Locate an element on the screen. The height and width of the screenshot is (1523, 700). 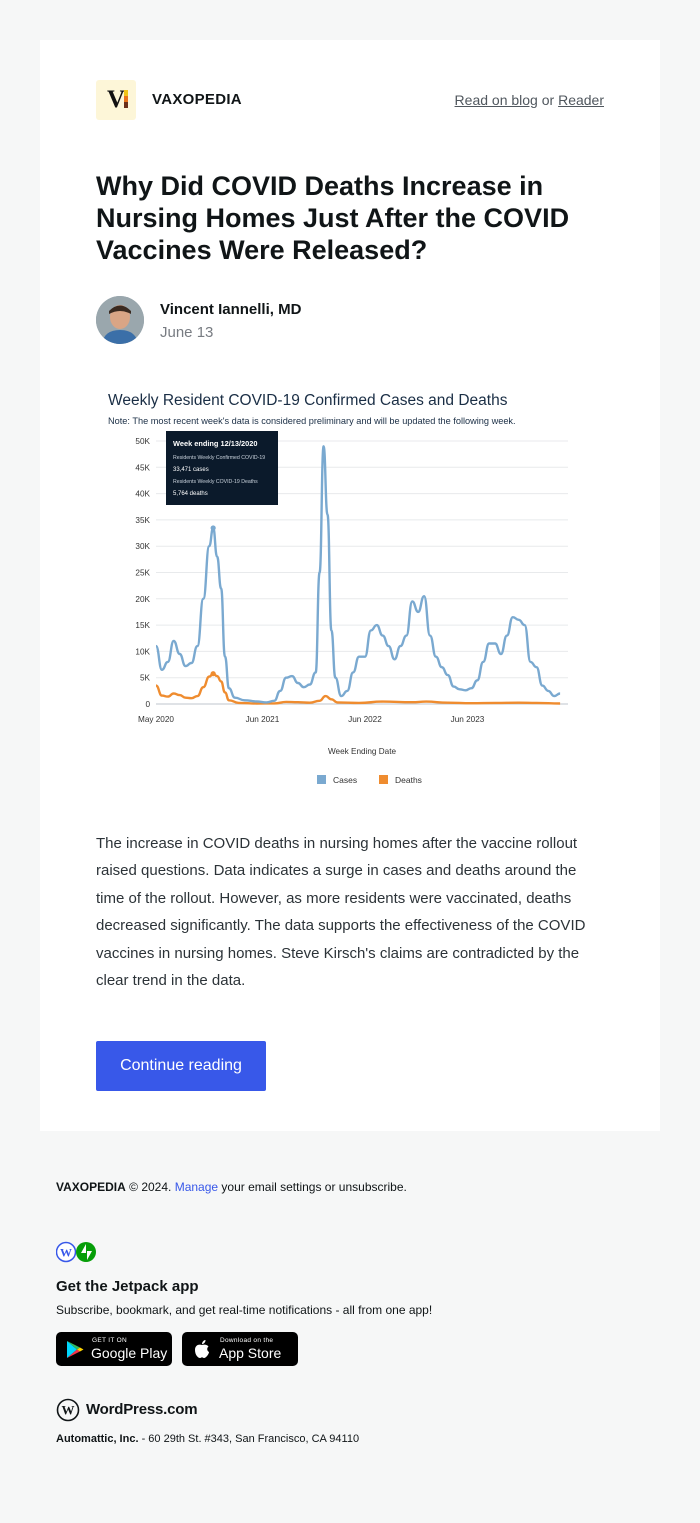
google-play-button: GET IT ON Google Play is located at coordinates (114, 1349).